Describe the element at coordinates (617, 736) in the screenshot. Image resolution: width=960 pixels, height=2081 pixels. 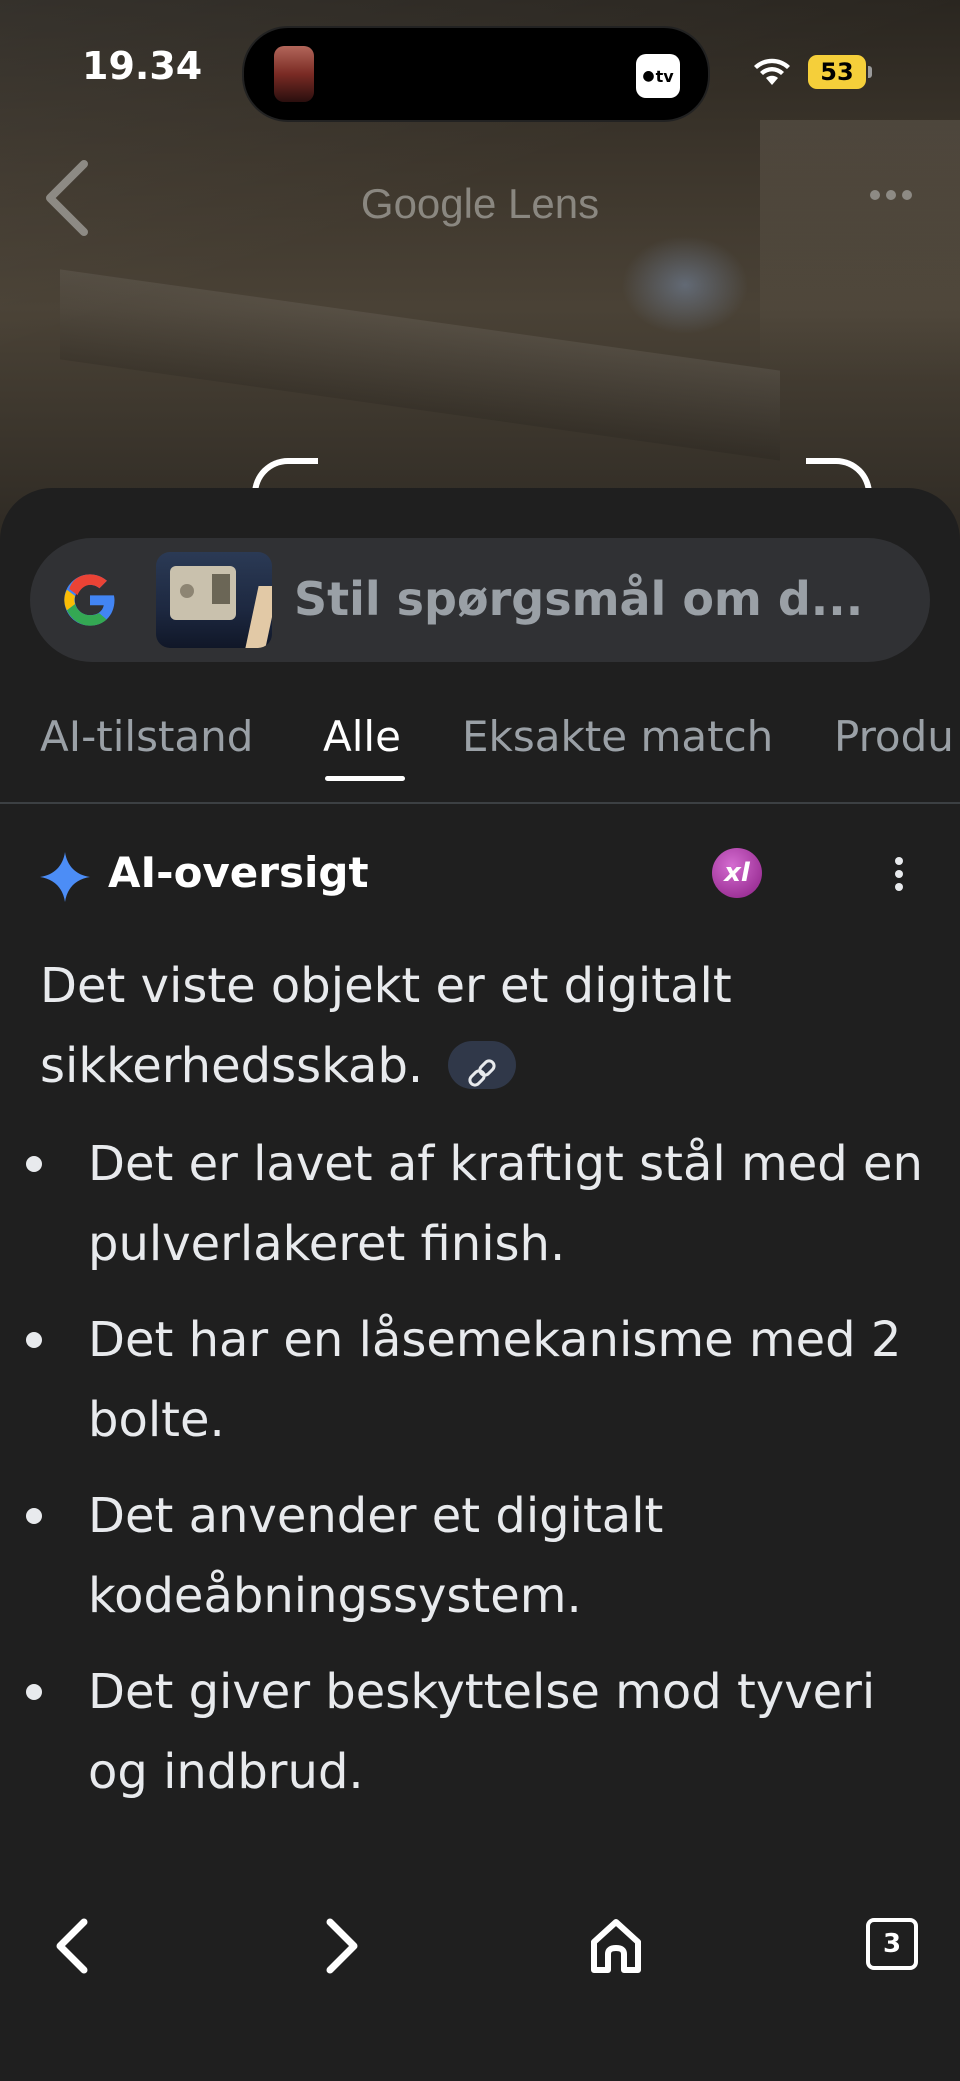
I see `tab-exact-matches: Eksakte match` at that location.